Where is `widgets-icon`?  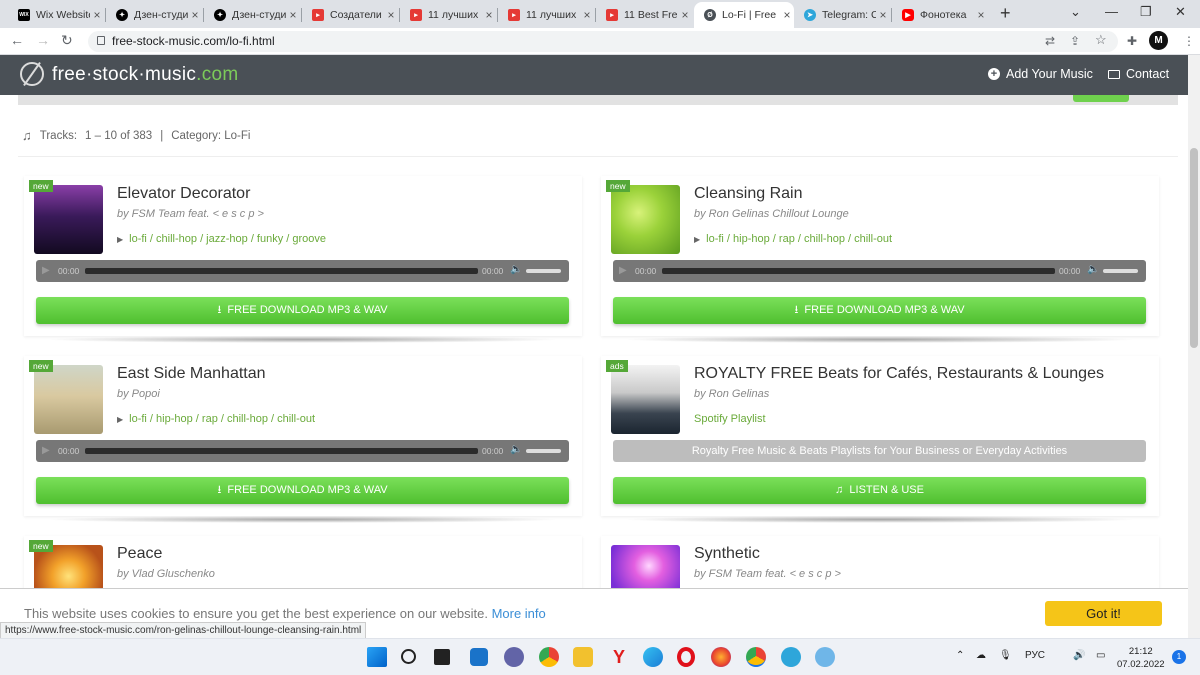 widgets-icon is located at coordinates (479, 657).